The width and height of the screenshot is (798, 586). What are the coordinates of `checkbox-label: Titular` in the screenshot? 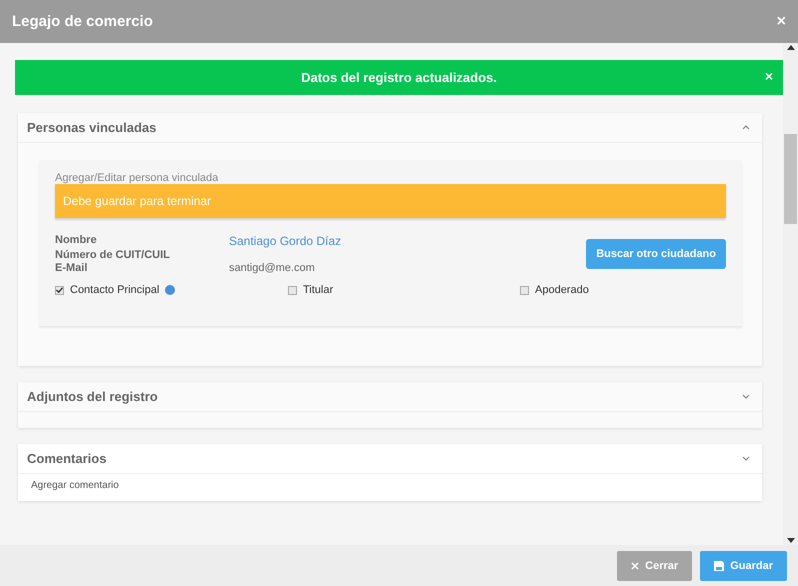 It's located at (318, 290).